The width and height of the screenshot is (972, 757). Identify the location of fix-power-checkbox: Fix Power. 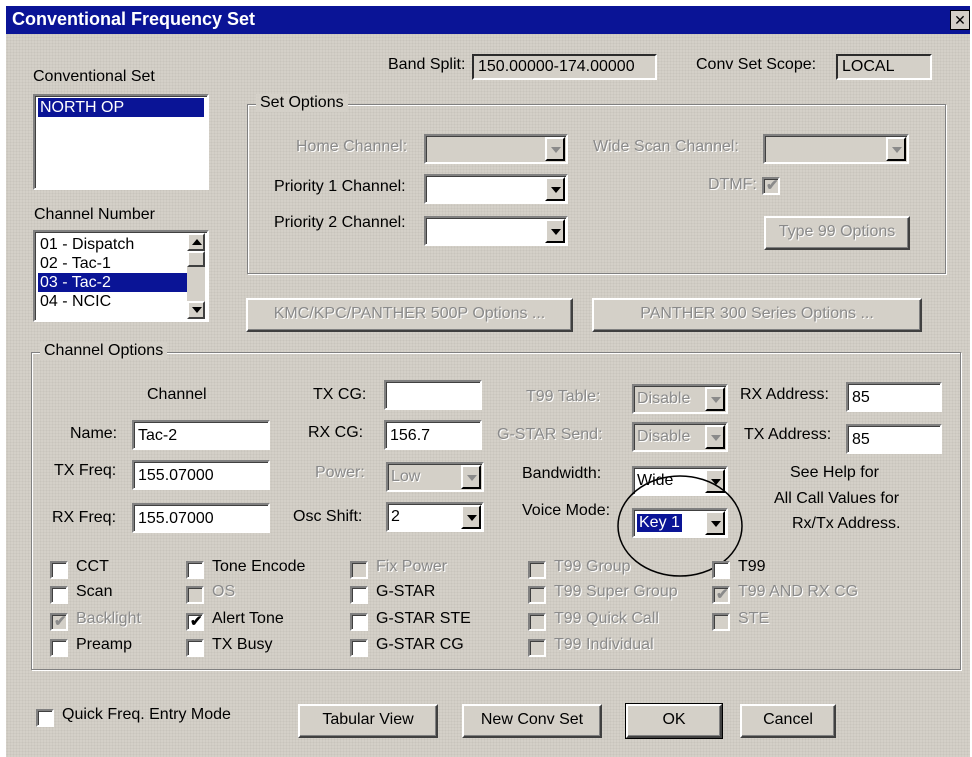
(410, 569).